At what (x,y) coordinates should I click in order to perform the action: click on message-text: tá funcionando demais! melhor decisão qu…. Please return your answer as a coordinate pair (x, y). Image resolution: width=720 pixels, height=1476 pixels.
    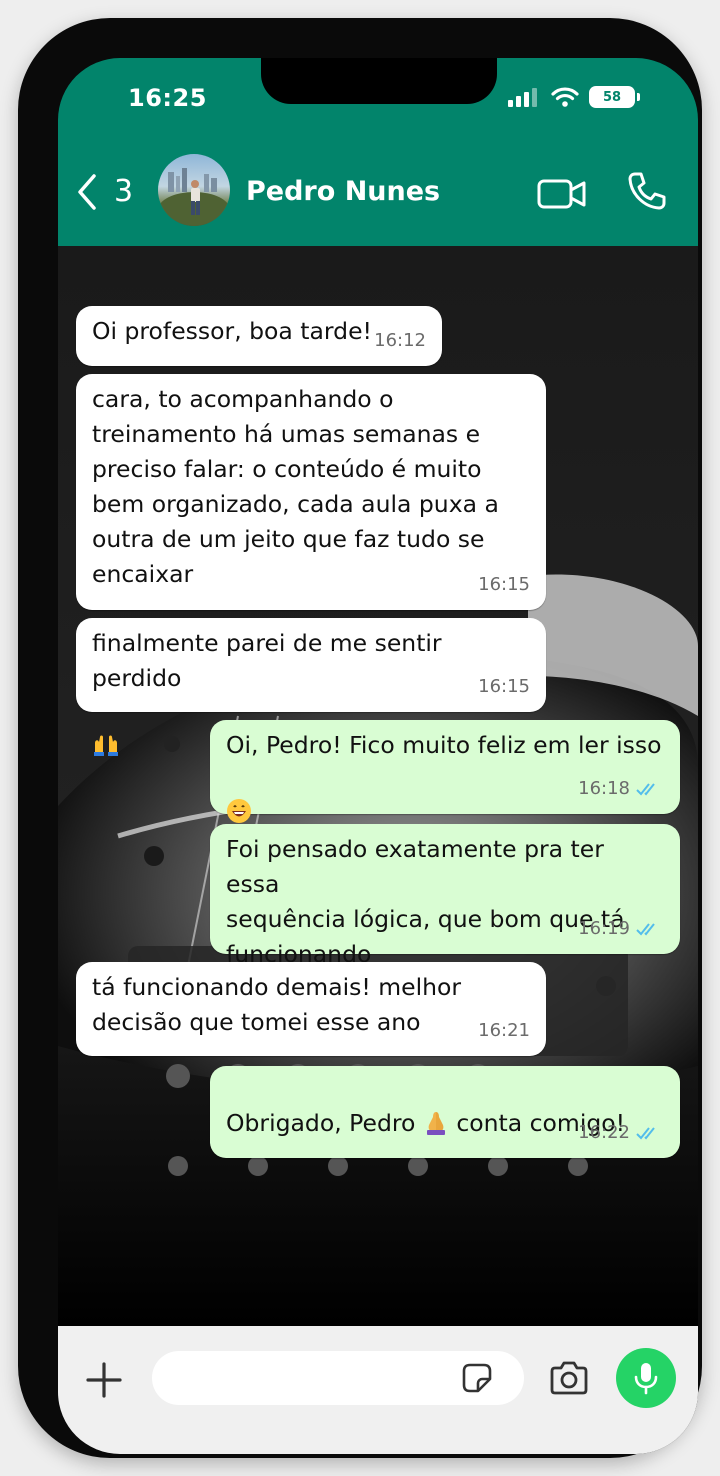
    Looking at the image, I should click on (277, 1004).